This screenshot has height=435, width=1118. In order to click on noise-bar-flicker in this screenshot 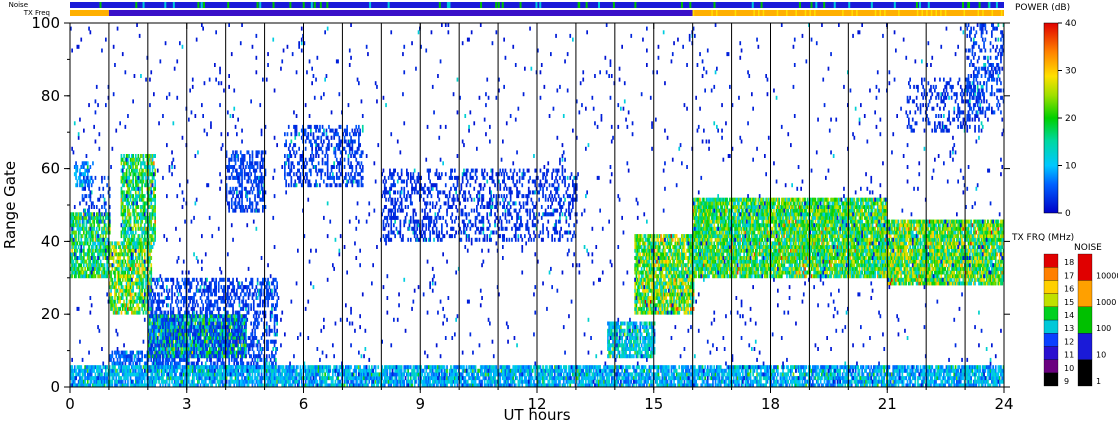, I will do `click(165, 5)`.